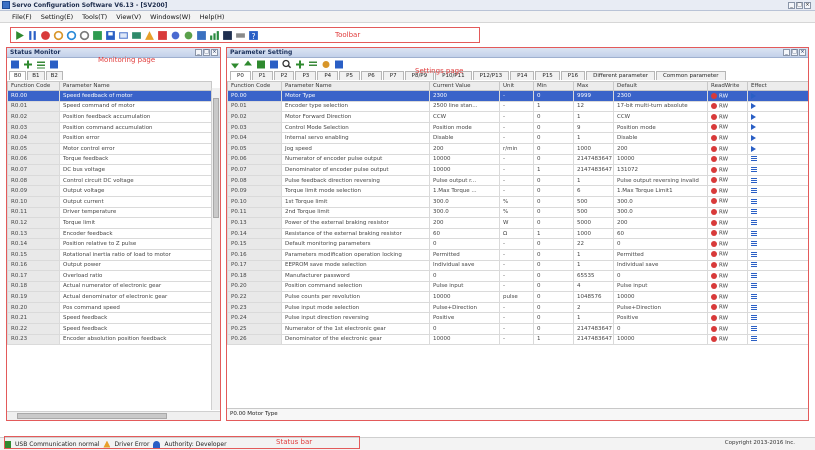  I want to click on function-code-cell: R0.01, so click(33, 106).